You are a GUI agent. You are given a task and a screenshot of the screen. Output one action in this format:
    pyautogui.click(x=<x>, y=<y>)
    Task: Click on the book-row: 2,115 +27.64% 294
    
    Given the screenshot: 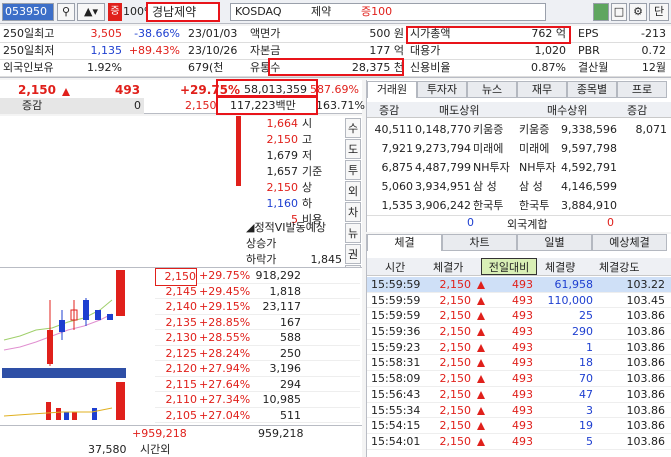 What is the action you would take?
    pyautogui.click(x=257, y=384)
    